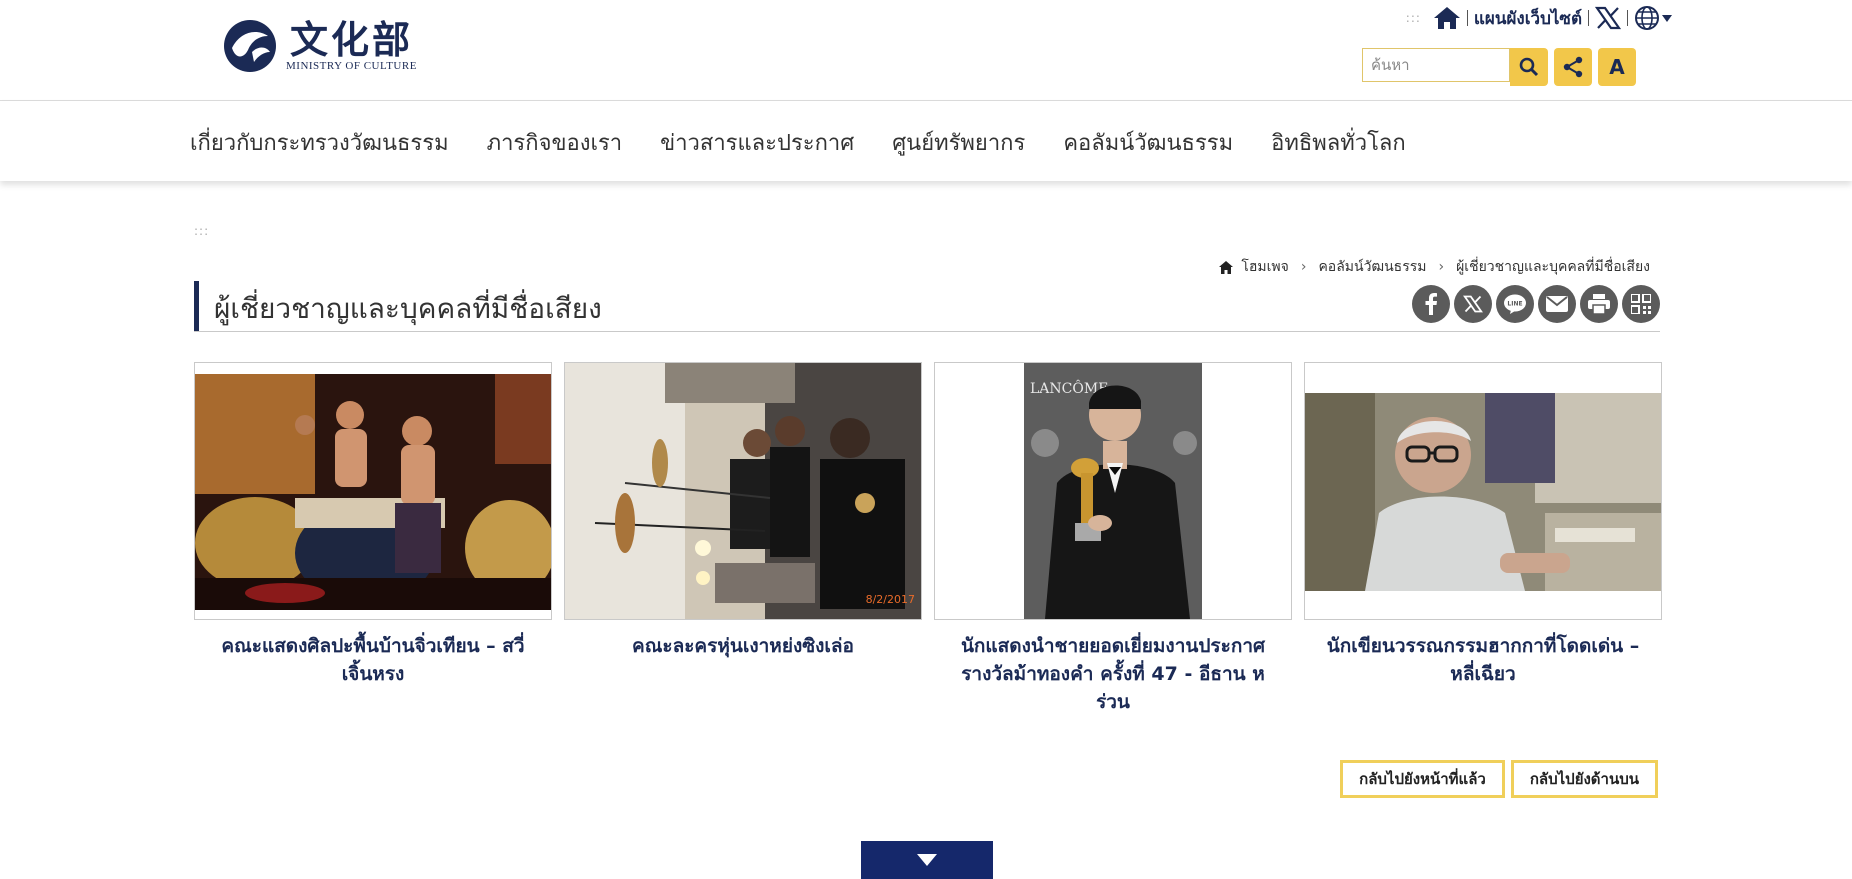 The height and width of the screenshot is (879, 1852). What do you see at coordinates (1431, 304) in the screenshot?
I see `facebook-icon` at bounding box center [1431, 304].